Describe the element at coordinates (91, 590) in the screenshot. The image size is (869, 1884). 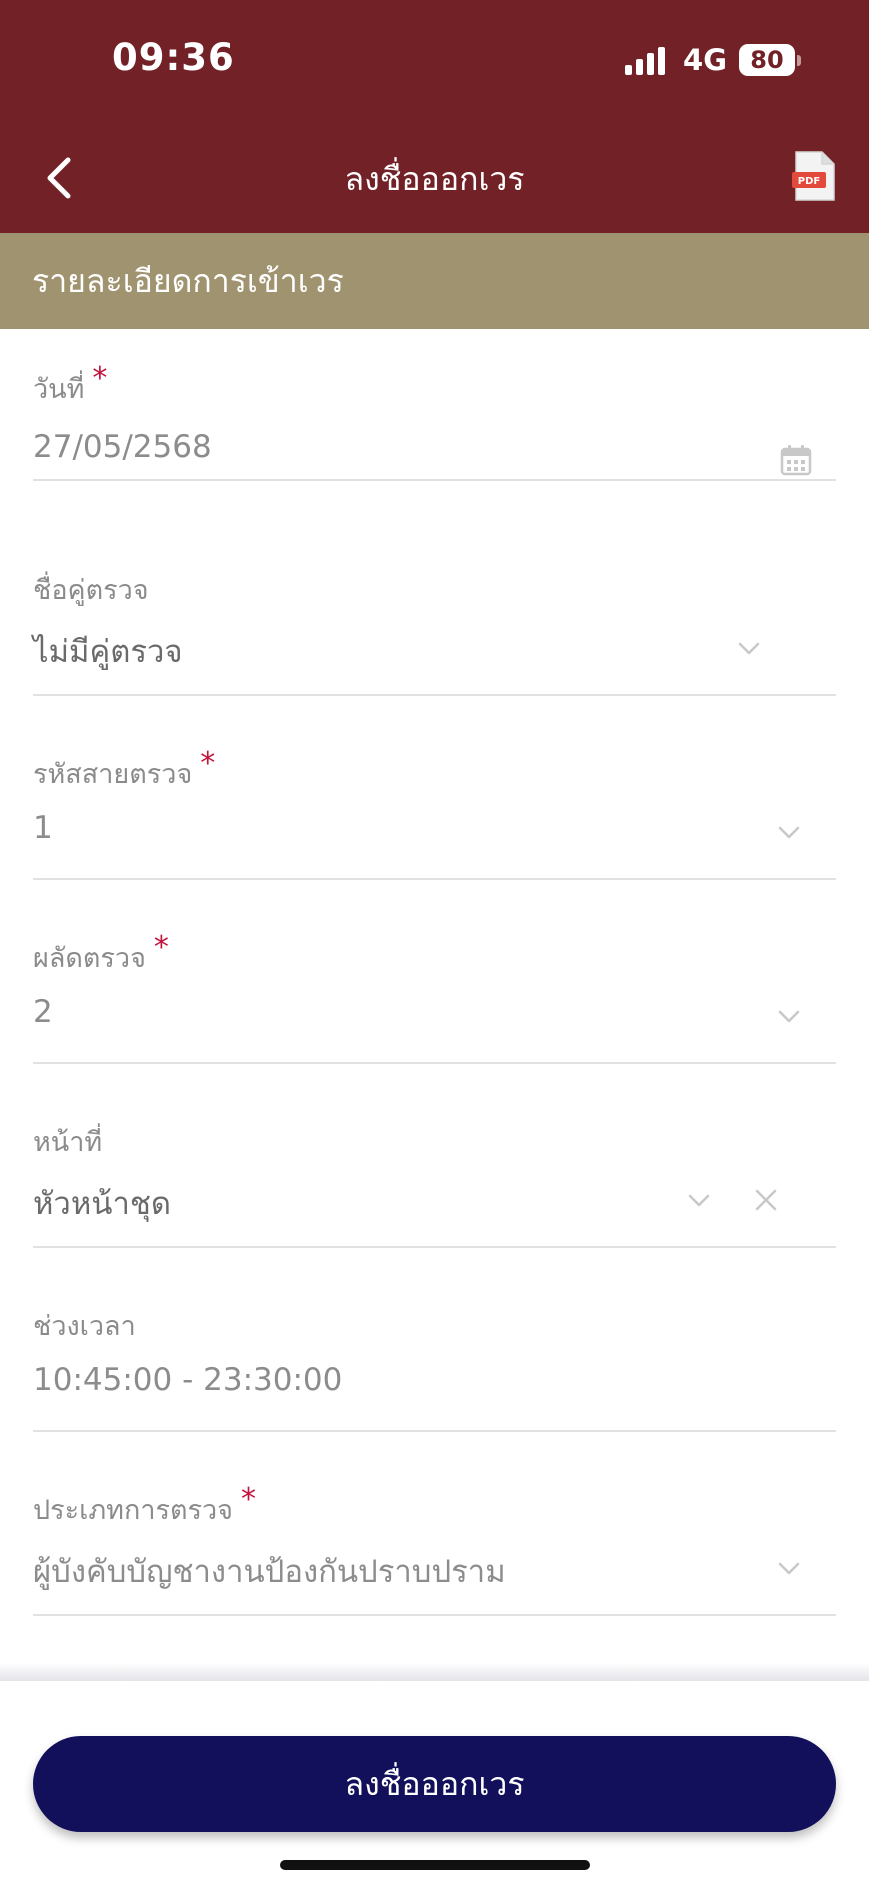
I see `field-label-partner: ชื่อคู่ตรวจ` at that location.